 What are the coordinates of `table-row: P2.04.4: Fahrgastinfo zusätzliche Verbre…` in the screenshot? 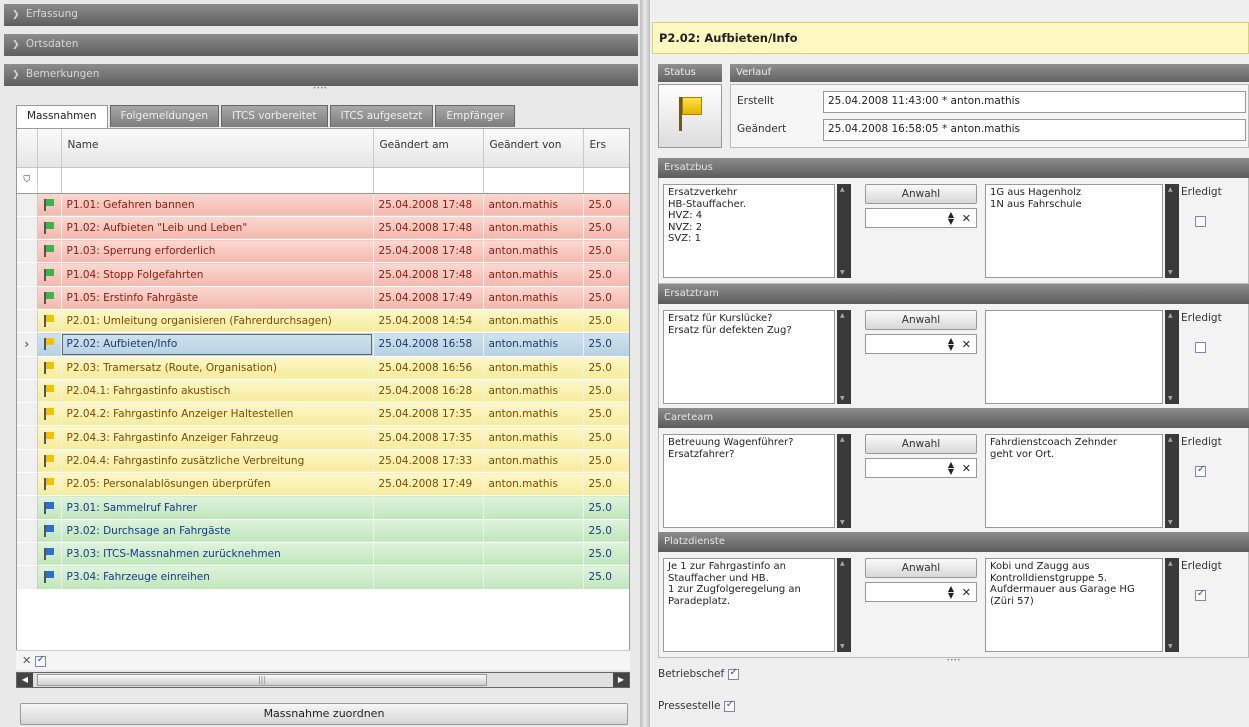 It's located at (323, 461).